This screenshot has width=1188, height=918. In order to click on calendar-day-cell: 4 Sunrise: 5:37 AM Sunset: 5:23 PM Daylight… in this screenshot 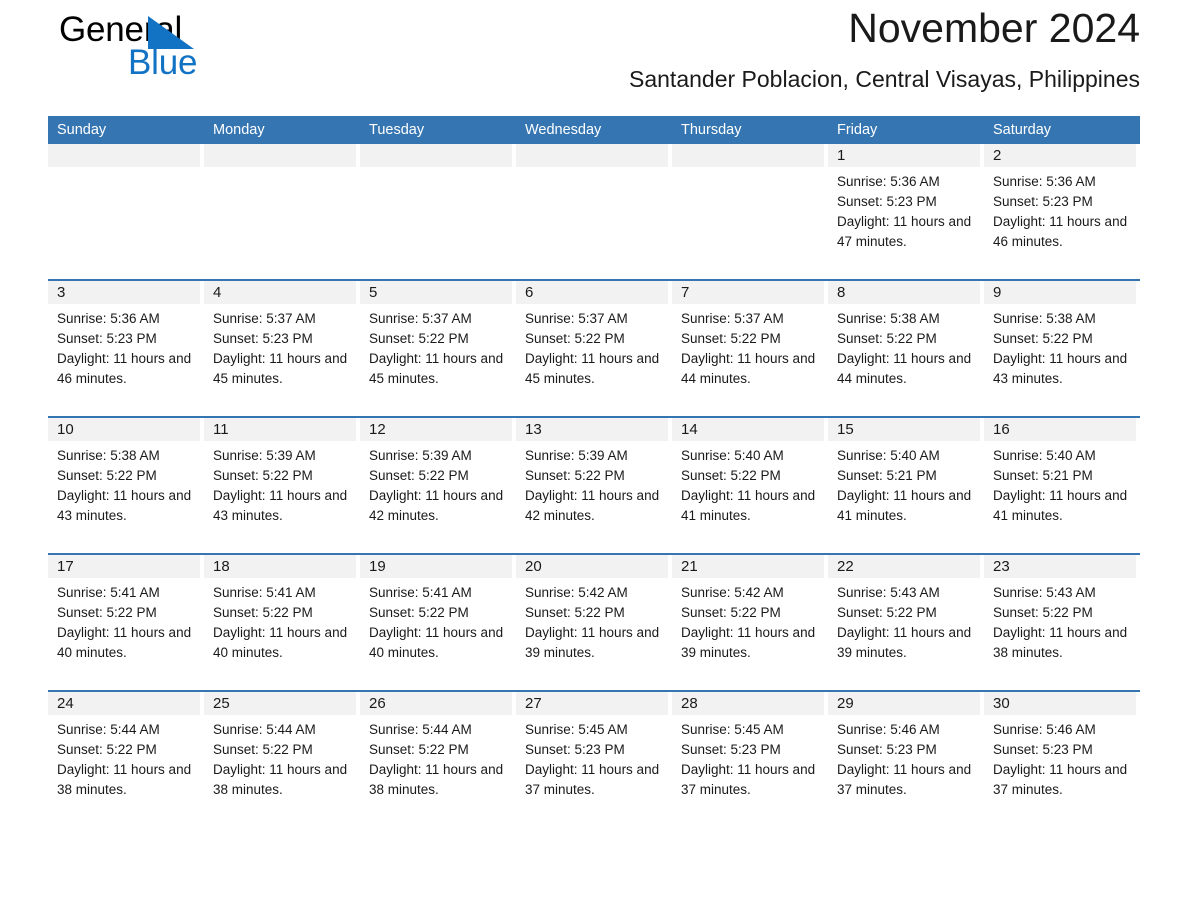, I will do `click(282, 348)`.